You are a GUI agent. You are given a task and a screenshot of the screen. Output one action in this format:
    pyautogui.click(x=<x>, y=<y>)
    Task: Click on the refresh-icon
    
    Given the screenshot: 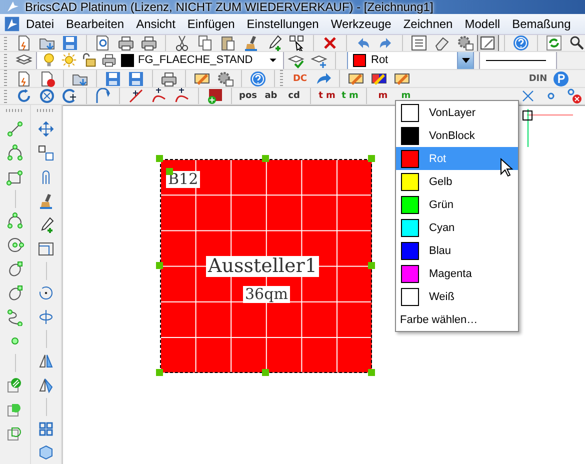 What is the action you would take?
    pyautogui.click(x=554, y=43)
    